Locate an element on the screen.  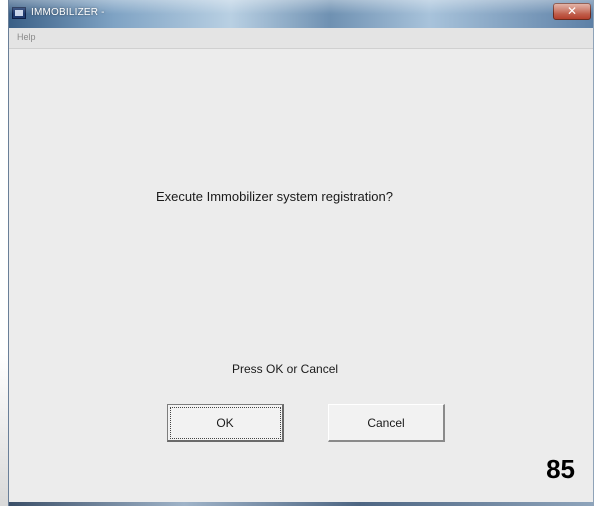
cancel-button: Cancel is located at coordinates (386, 423).